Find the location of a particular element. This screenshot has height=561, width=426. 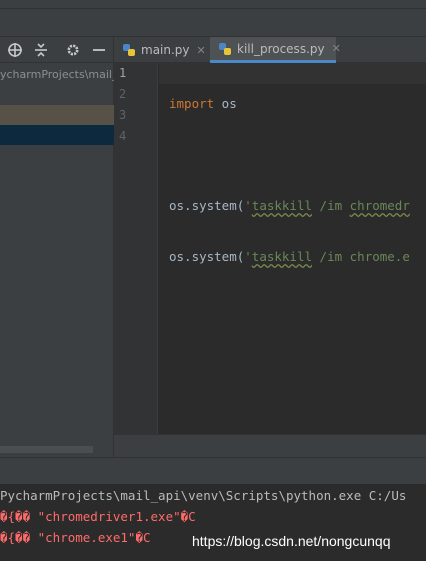

line-number: 2 is located at coordinates (123, 94).